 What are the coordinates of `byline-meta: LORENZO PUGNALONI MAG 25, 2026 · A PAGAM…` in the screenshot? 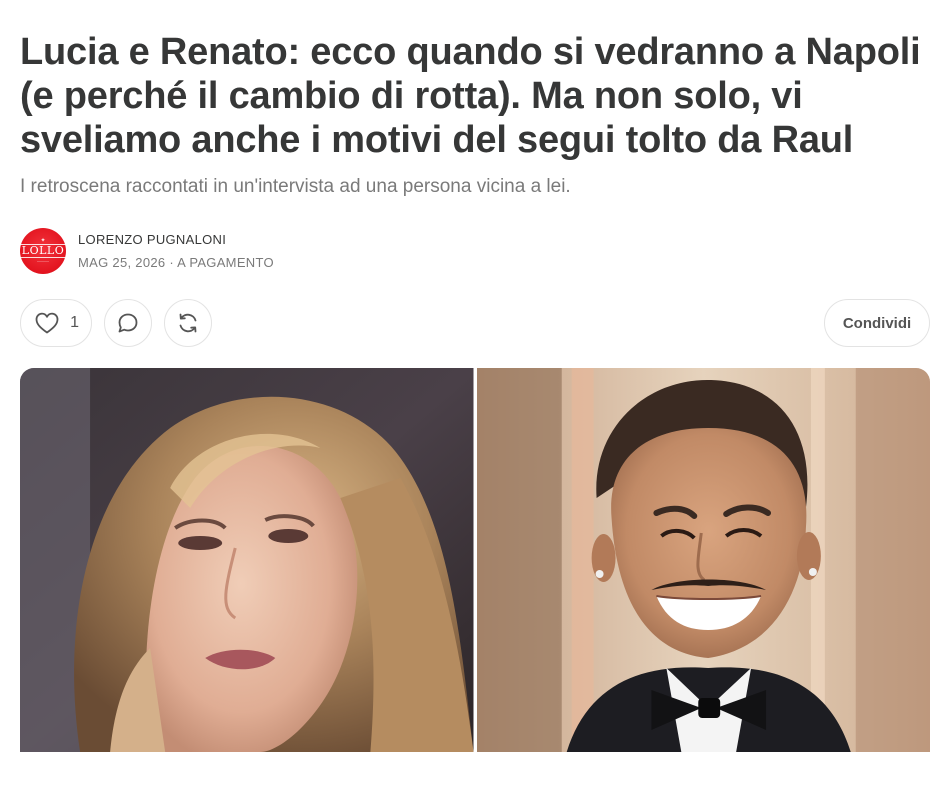 It's located at (176, 251).